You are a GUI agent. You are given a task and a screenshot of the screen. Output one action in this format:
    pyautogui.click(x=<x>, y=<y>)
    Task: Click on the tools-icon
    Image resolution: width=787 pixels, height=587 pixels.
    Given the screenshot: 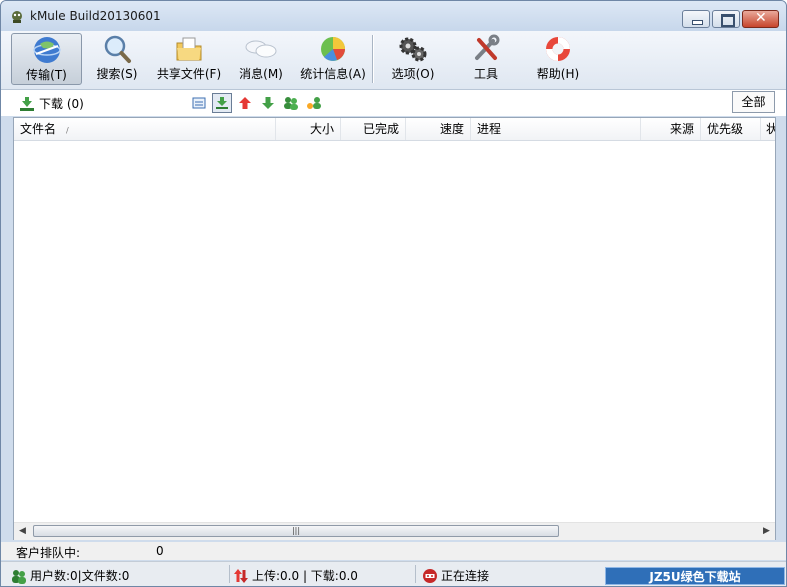 What is the action you would take?
    pyautogui.click(x=487, y=47)
    